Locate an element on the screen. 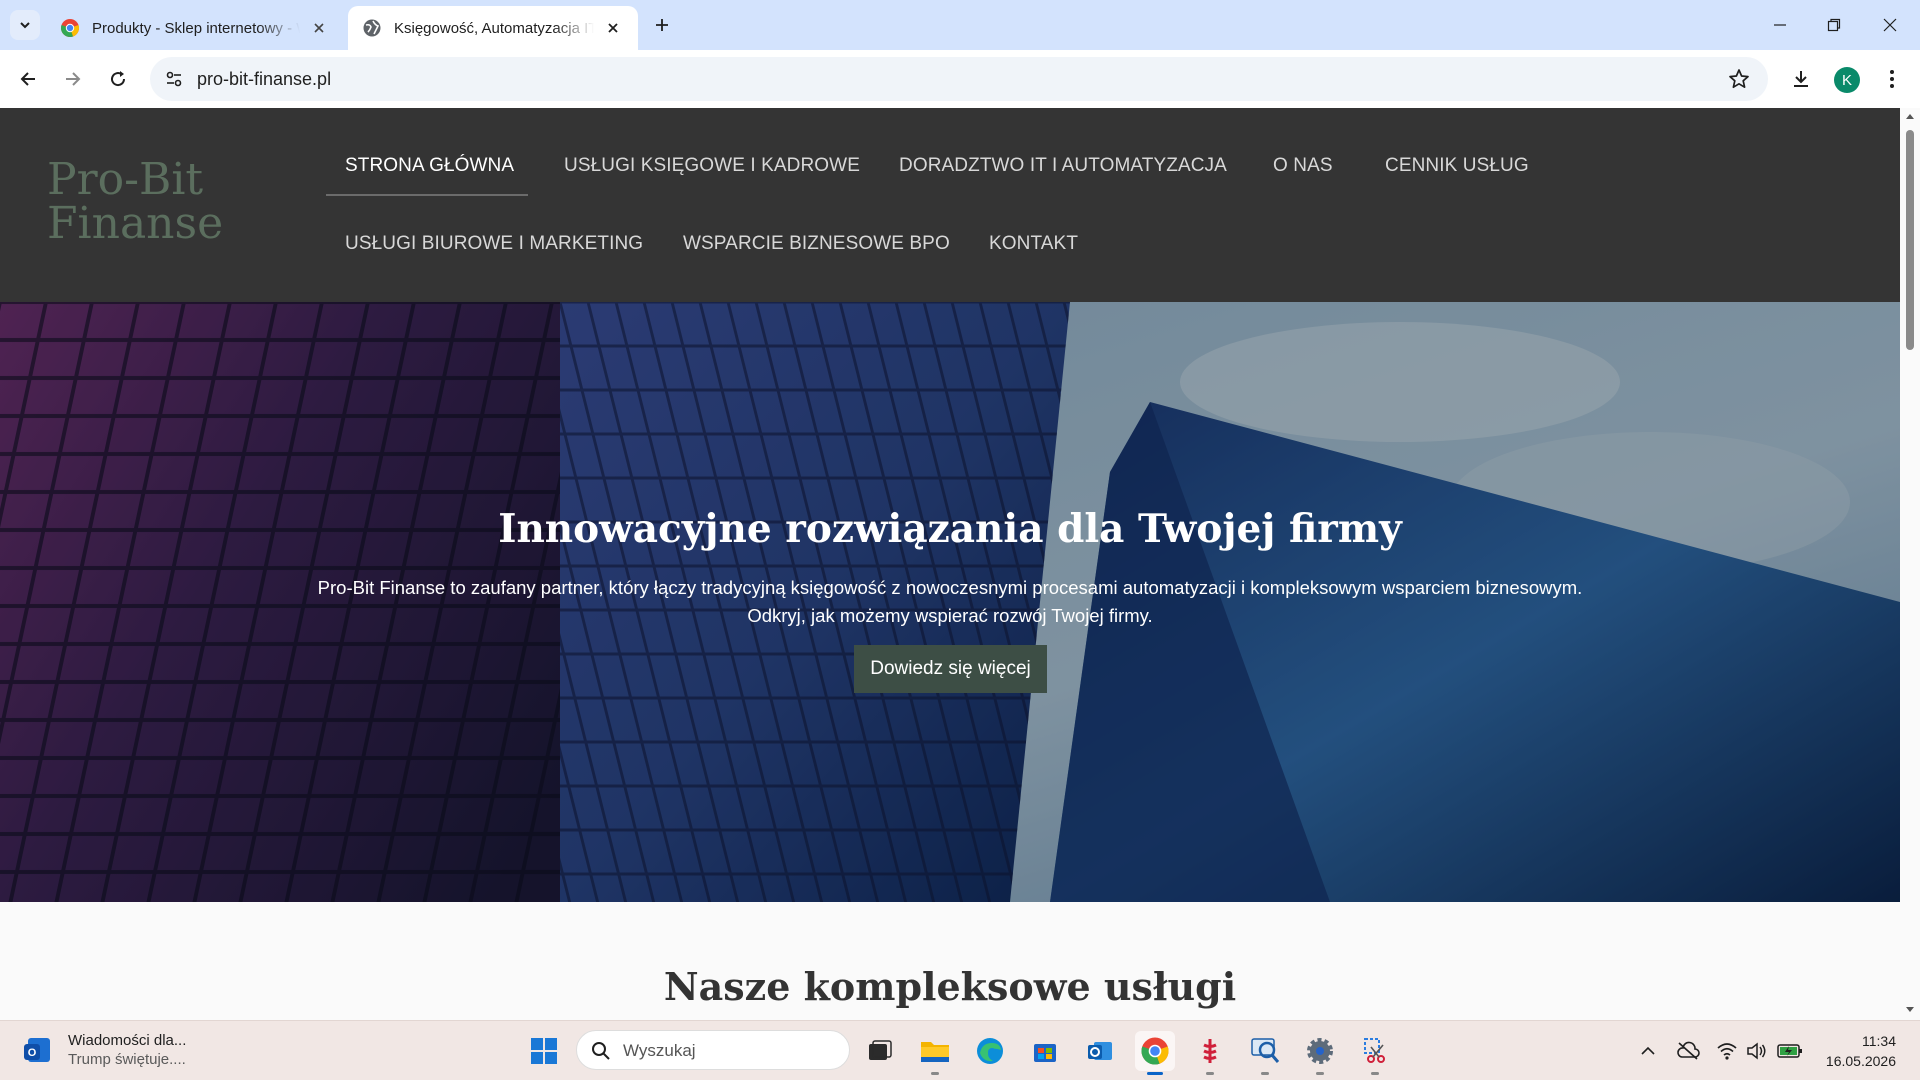 This screenshot has width=1920, height=1080. taskbar-red-app is located at coordinates (1210, 1053).